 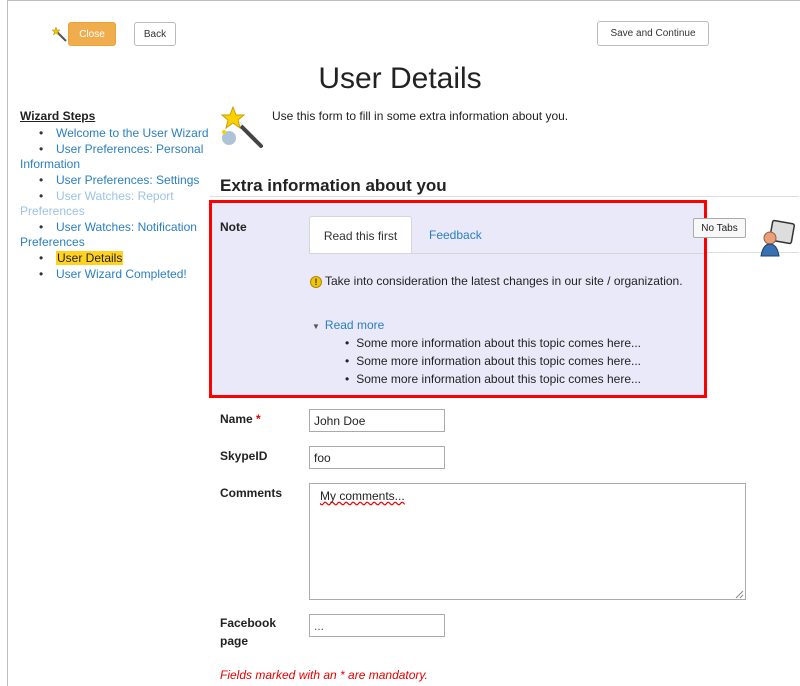 I want to click on no-tabs-button: No Tabs, so click(x=719, y=228).